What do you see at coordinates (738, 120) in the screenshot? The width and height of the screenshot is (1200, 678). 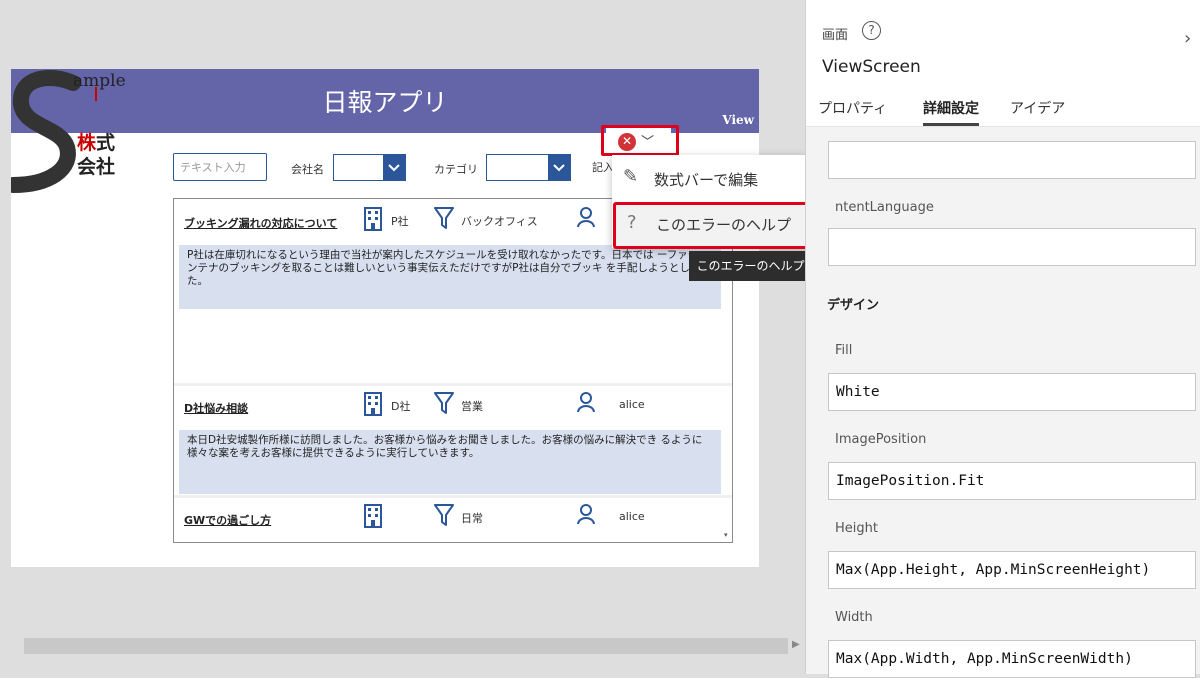 I see `view-label: View` at bounding box center [738, 120].